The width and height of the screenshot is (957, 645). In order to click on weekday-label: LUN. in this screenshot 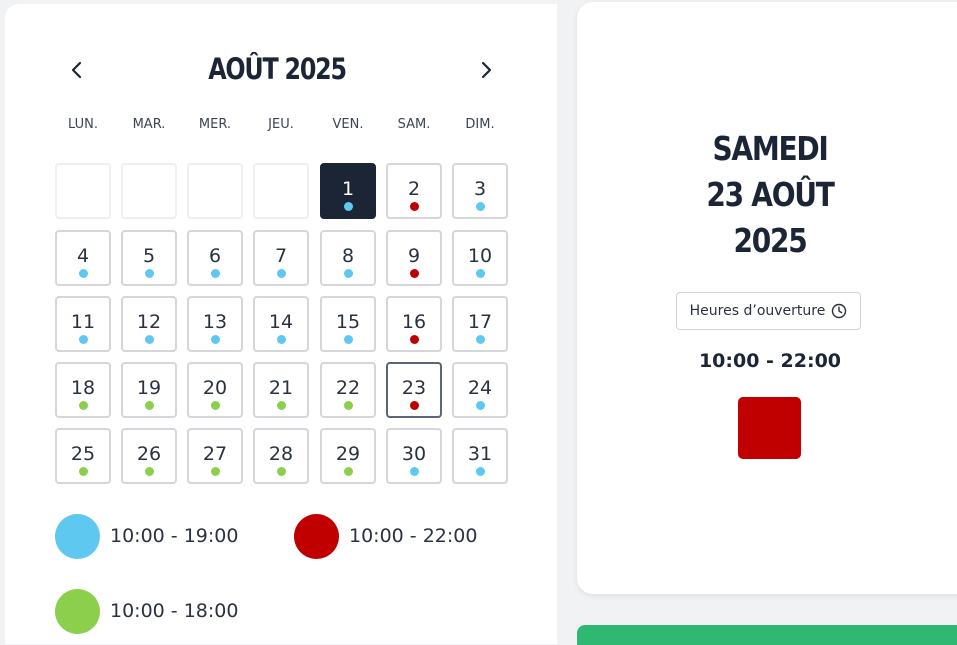, I will do `click(83, 124)`.